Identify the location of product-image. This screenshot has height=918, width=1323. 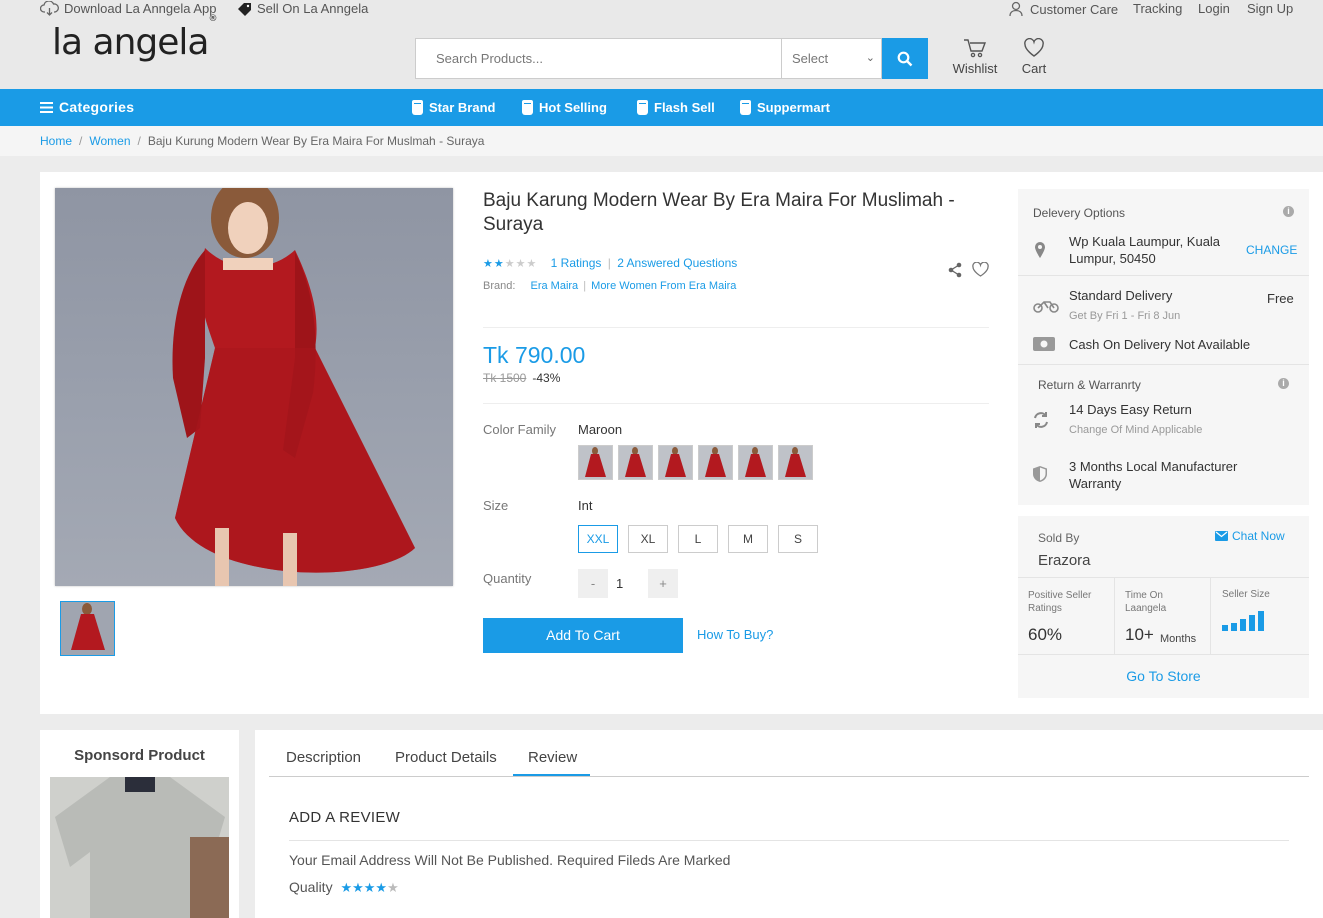
(254, 387).